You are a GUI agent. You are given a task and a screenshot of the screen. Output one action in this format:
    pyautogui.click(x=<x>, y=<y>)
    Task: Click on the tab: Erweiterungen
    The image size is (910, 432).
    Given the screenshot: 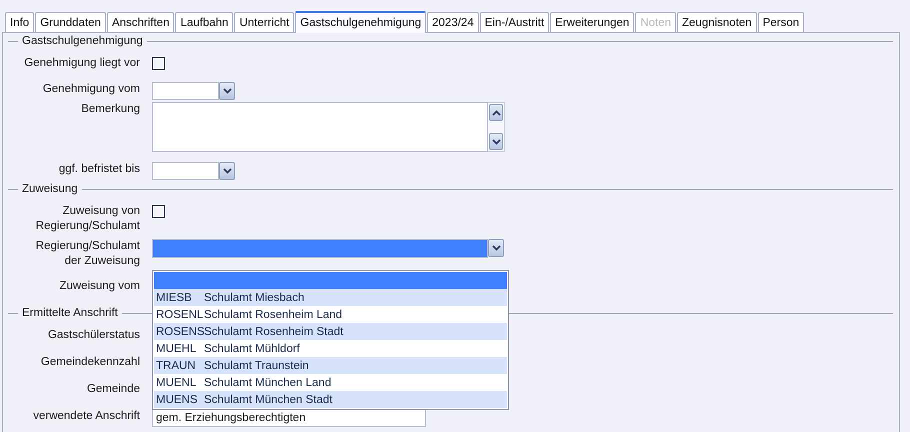 What is the action you would take?
    pyautogui.click(x=592, y=22)
    